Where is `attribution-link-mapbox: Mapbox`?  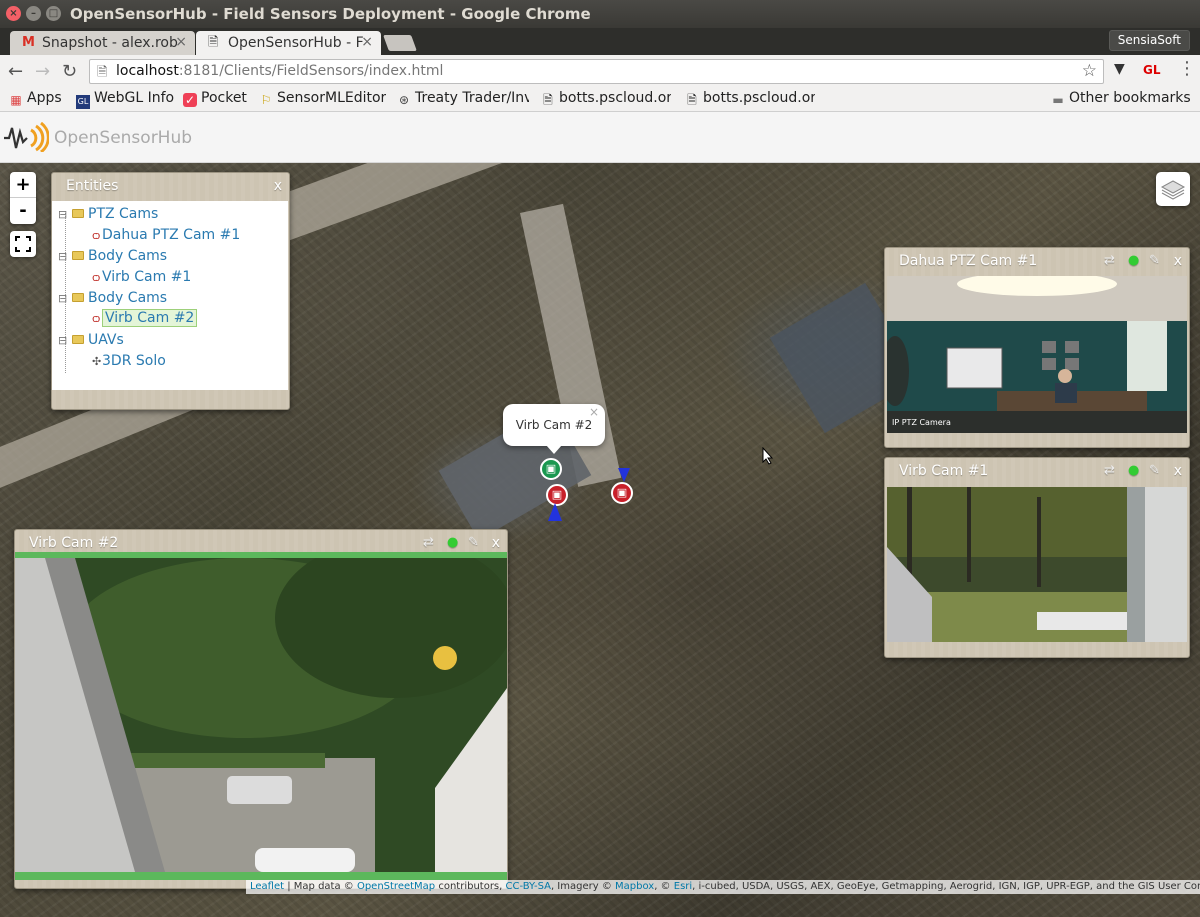
attribution-link-mapbox: Mapbox is located at coordinates (634, 886).